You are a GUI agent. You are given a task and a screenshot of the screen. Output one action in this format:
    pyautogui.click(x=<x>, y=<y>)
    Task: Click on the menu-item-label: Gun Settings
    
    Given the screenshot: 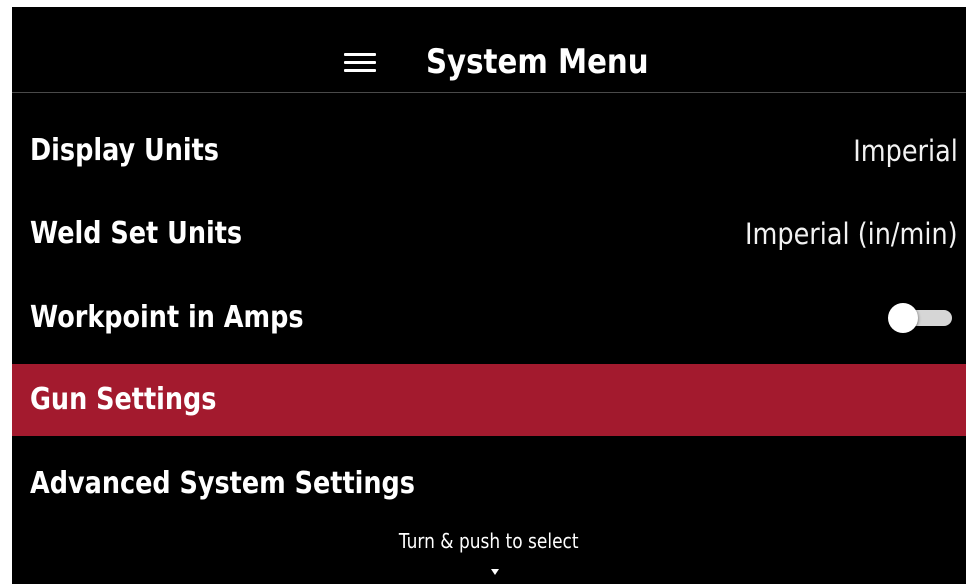 What is the action you would take?
    pyautogui.click(x=123, y=399)
    